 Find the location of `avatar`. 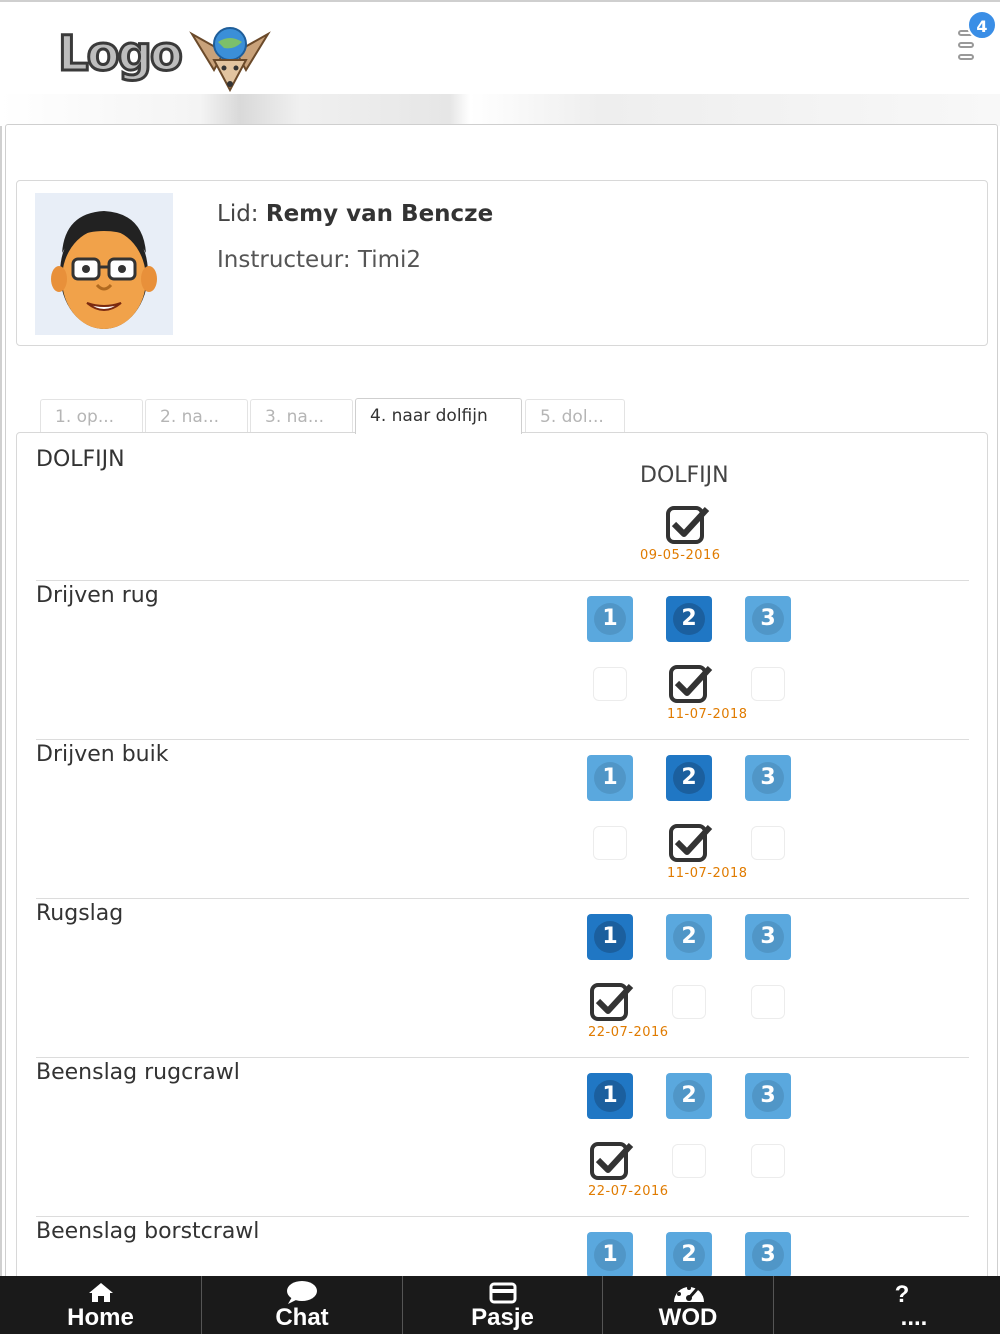

avatar is located at coordinates (104, 264).